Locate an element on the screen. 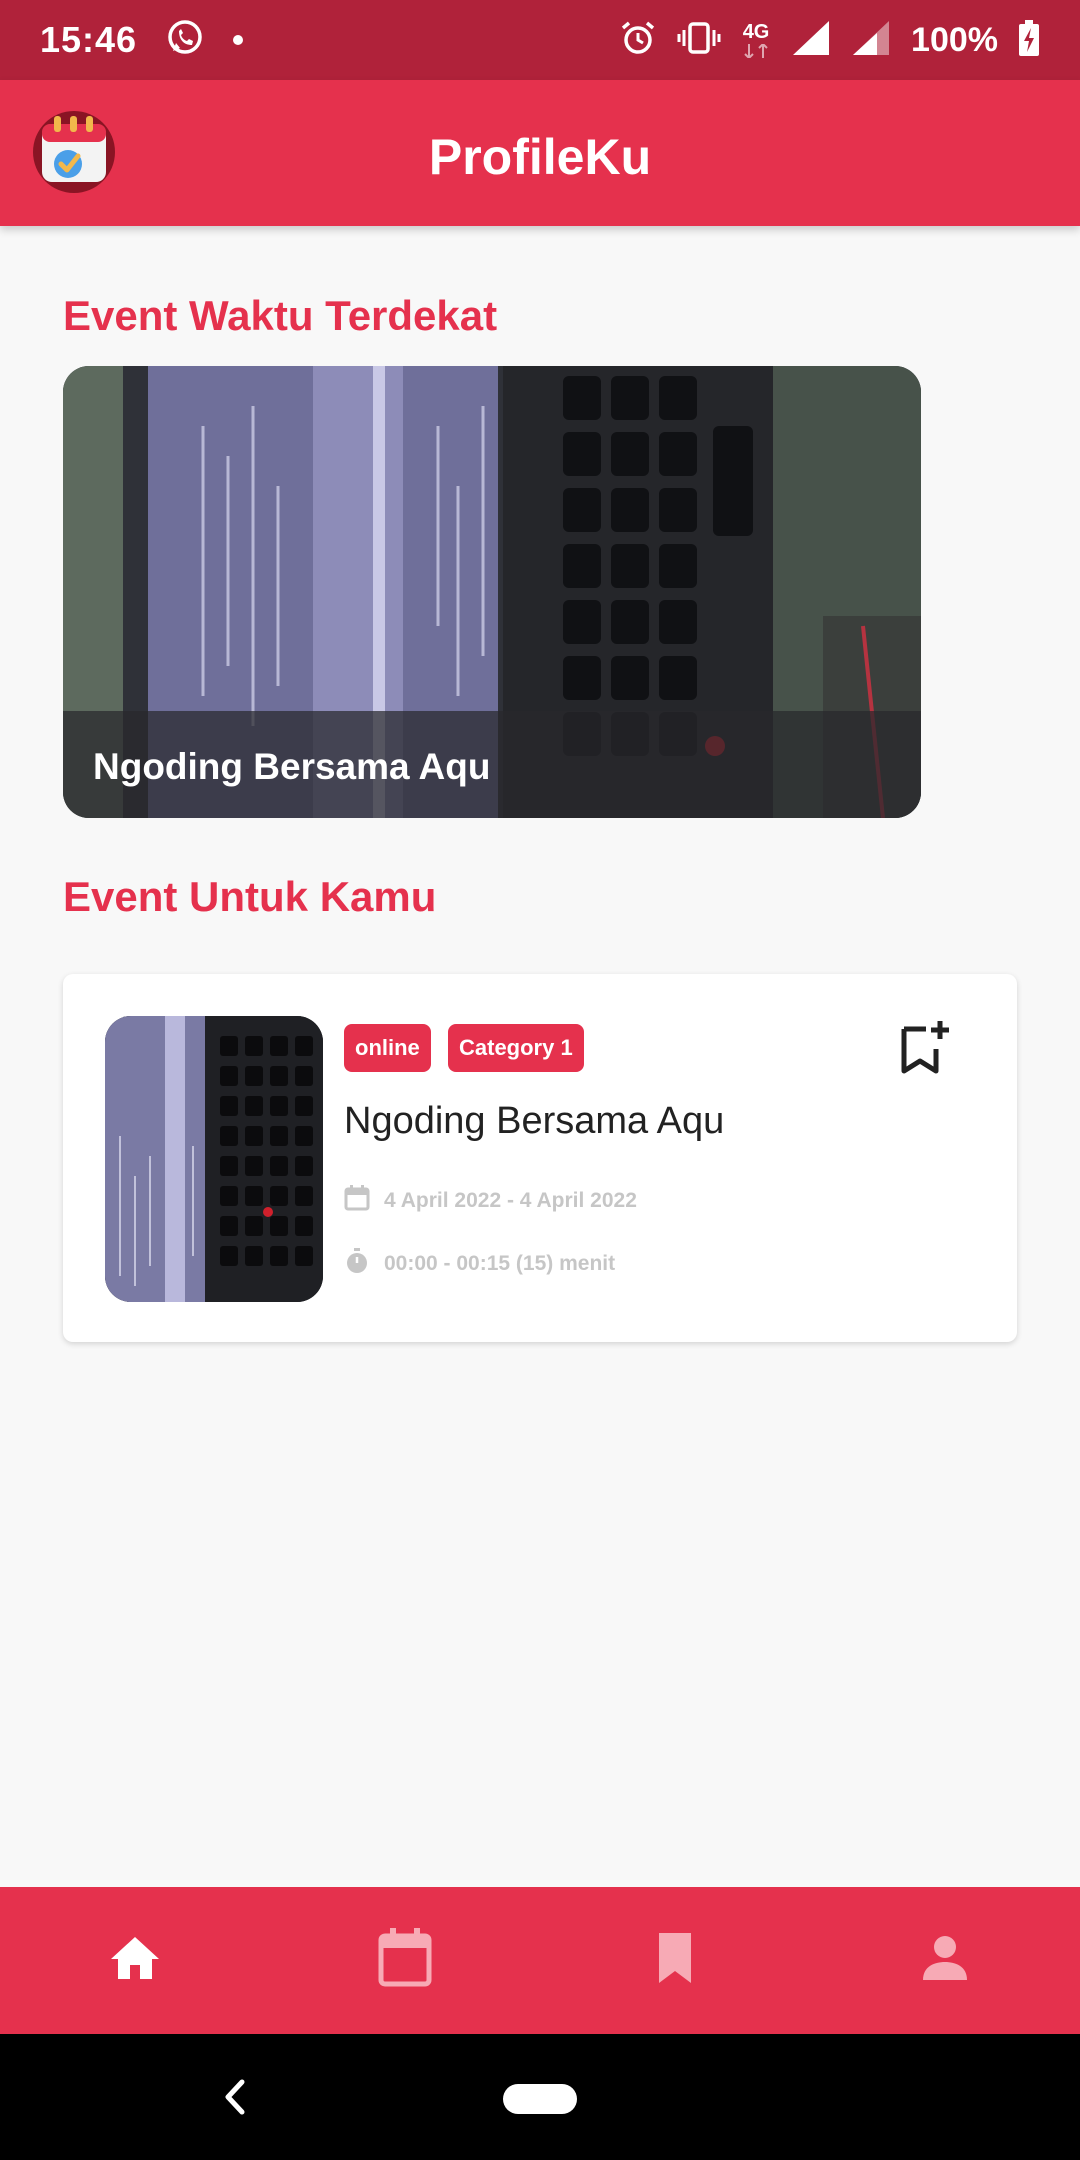 The height and width of the screenshot is (2160, 1080). signal-icon is located at coordinates (811, 40).